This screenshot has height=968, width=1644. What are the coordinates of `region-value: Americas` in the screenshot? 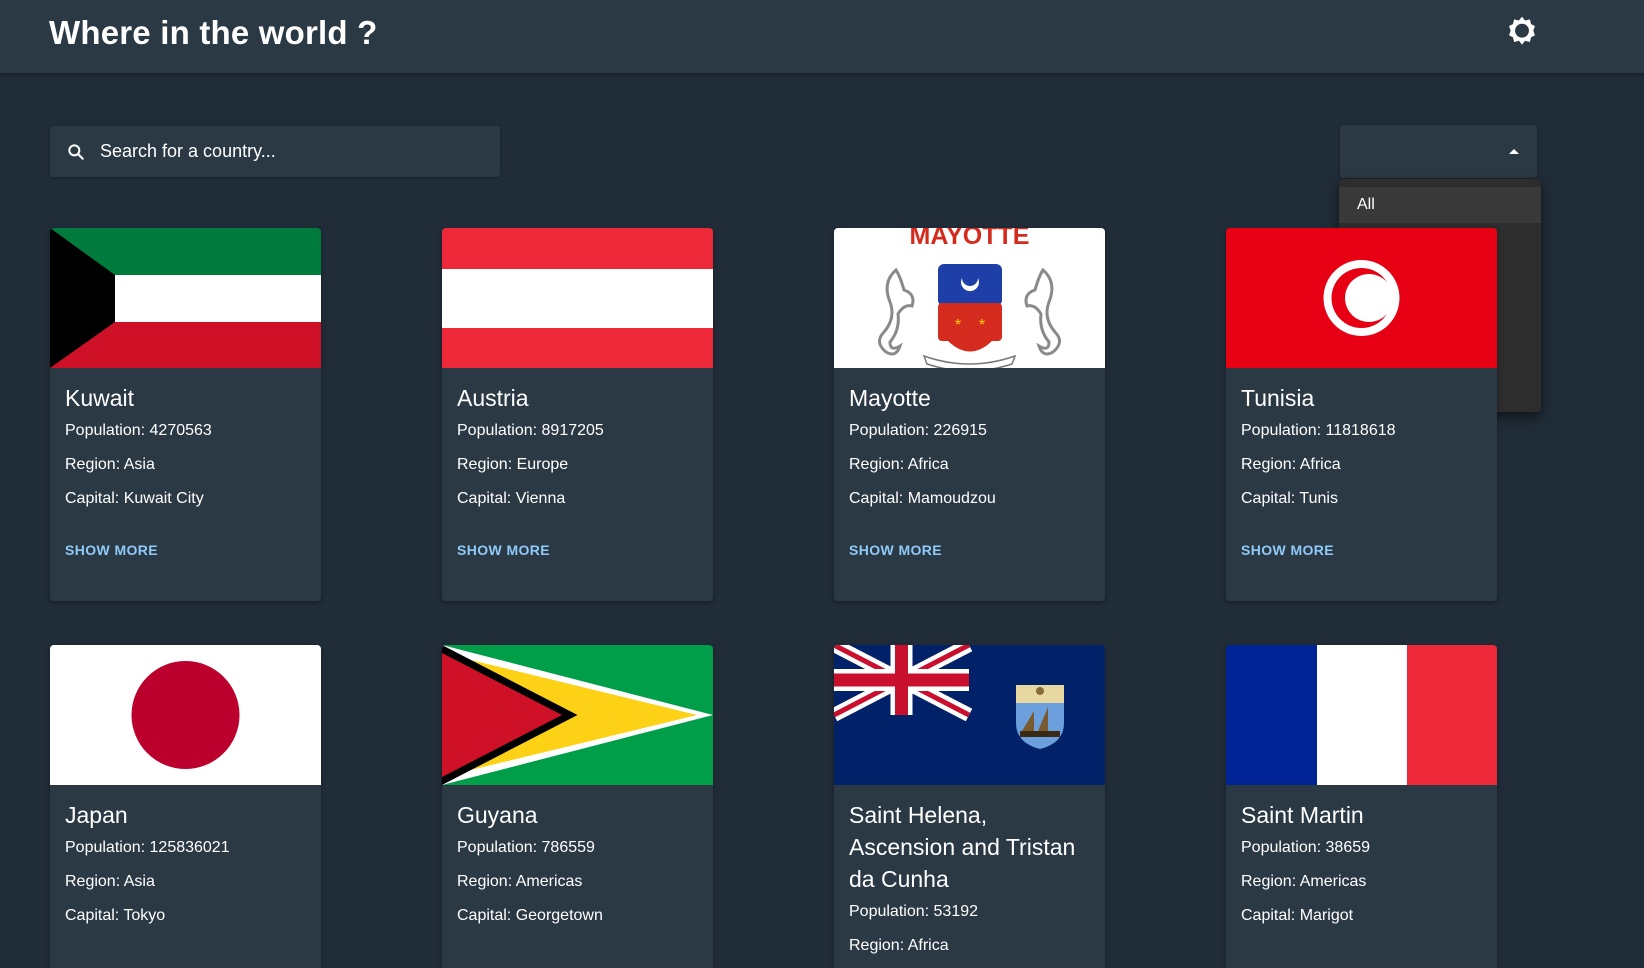 It's located at (549, 881).